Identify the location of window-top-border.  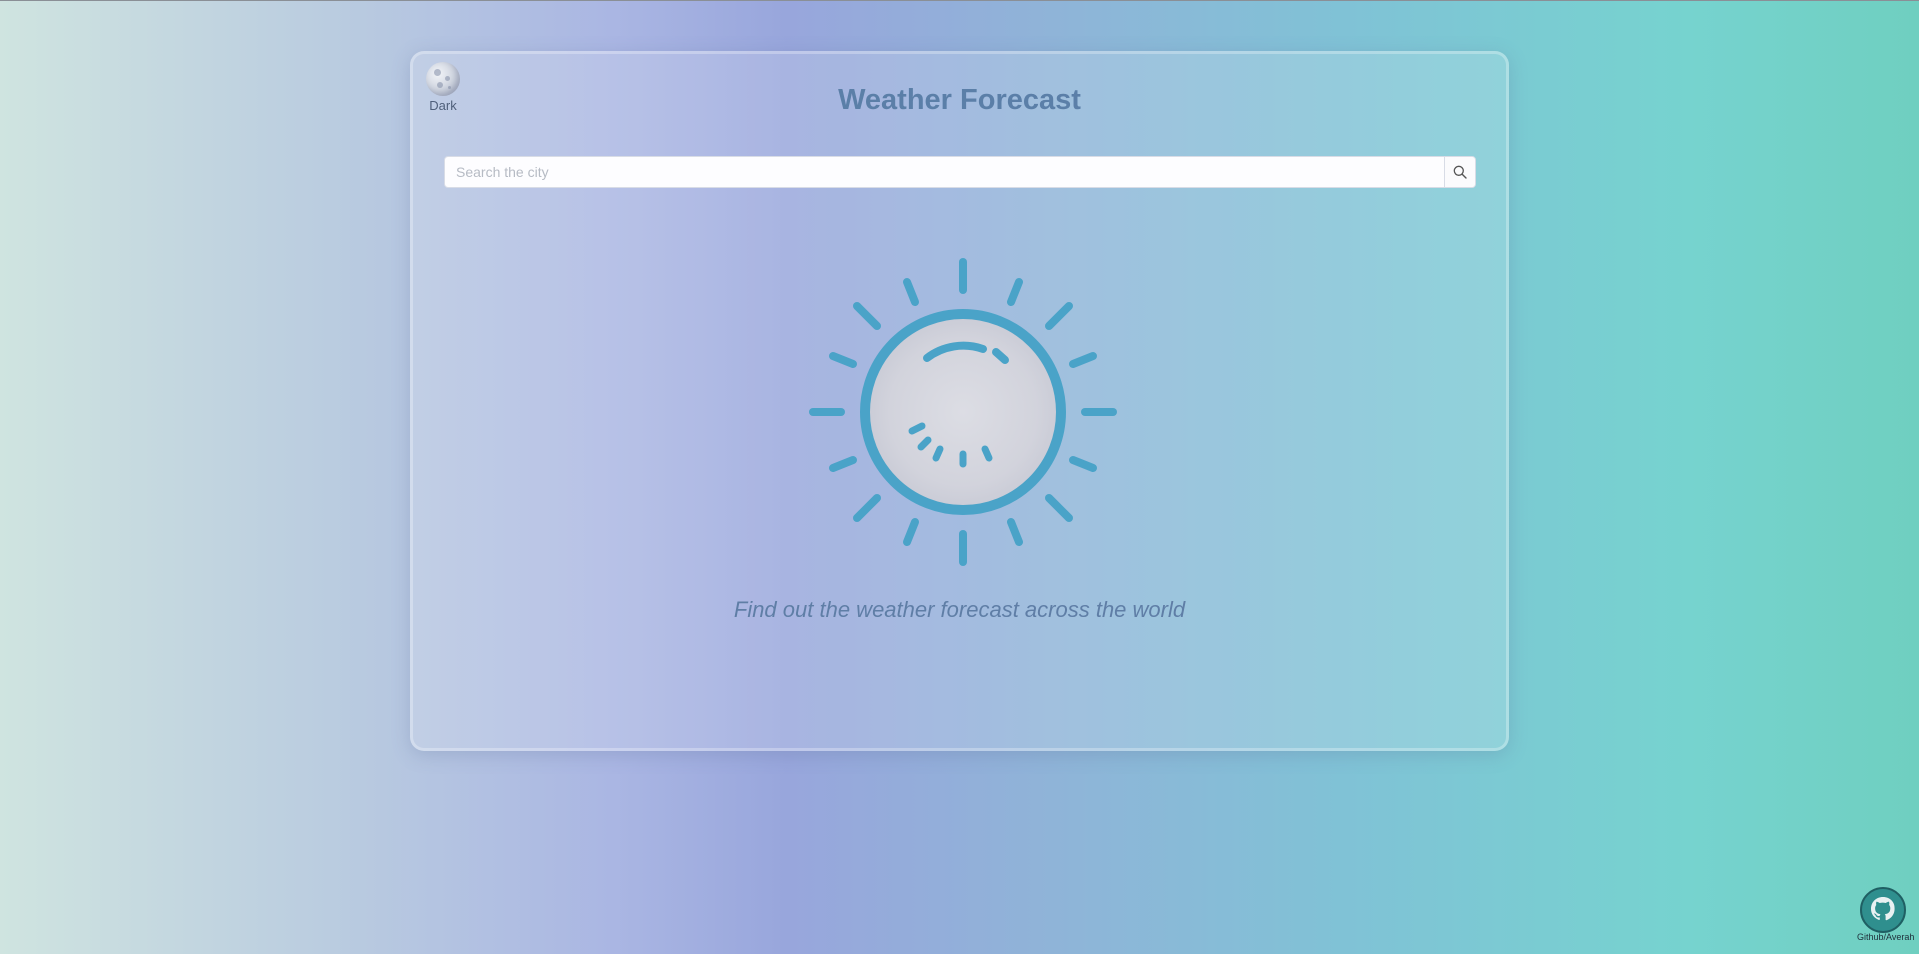
(959, 0).